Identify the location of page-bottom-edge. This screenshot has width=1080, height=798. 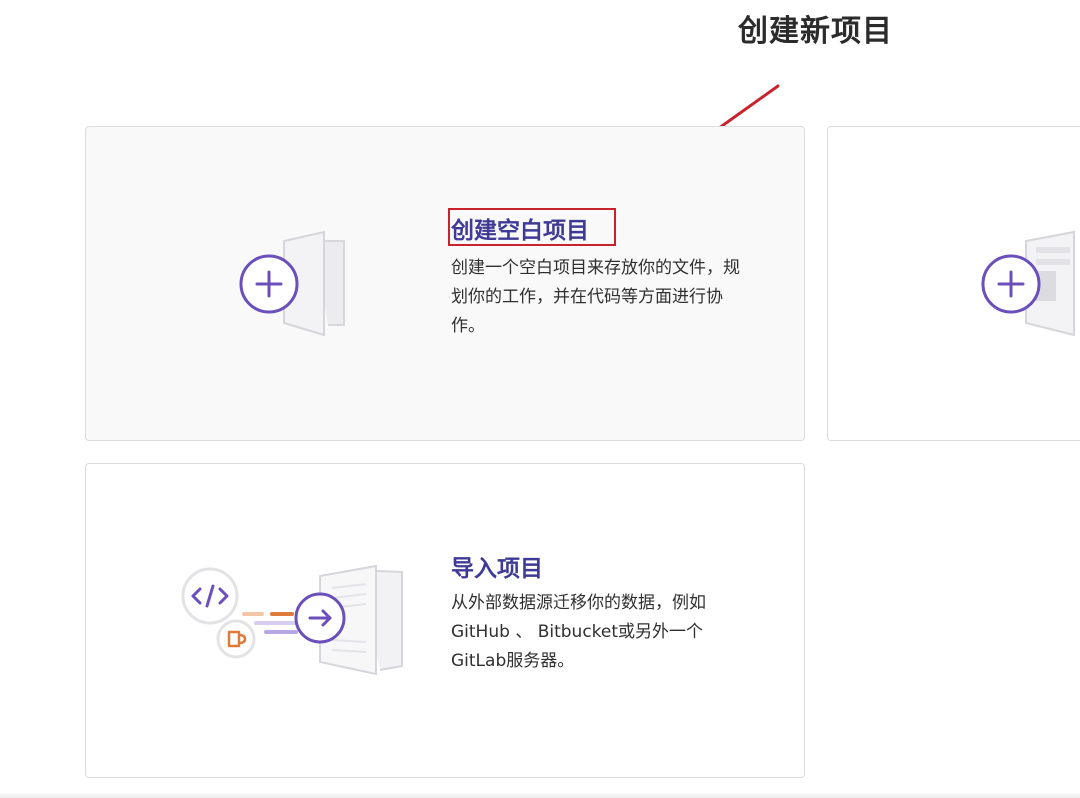
(540, 795).